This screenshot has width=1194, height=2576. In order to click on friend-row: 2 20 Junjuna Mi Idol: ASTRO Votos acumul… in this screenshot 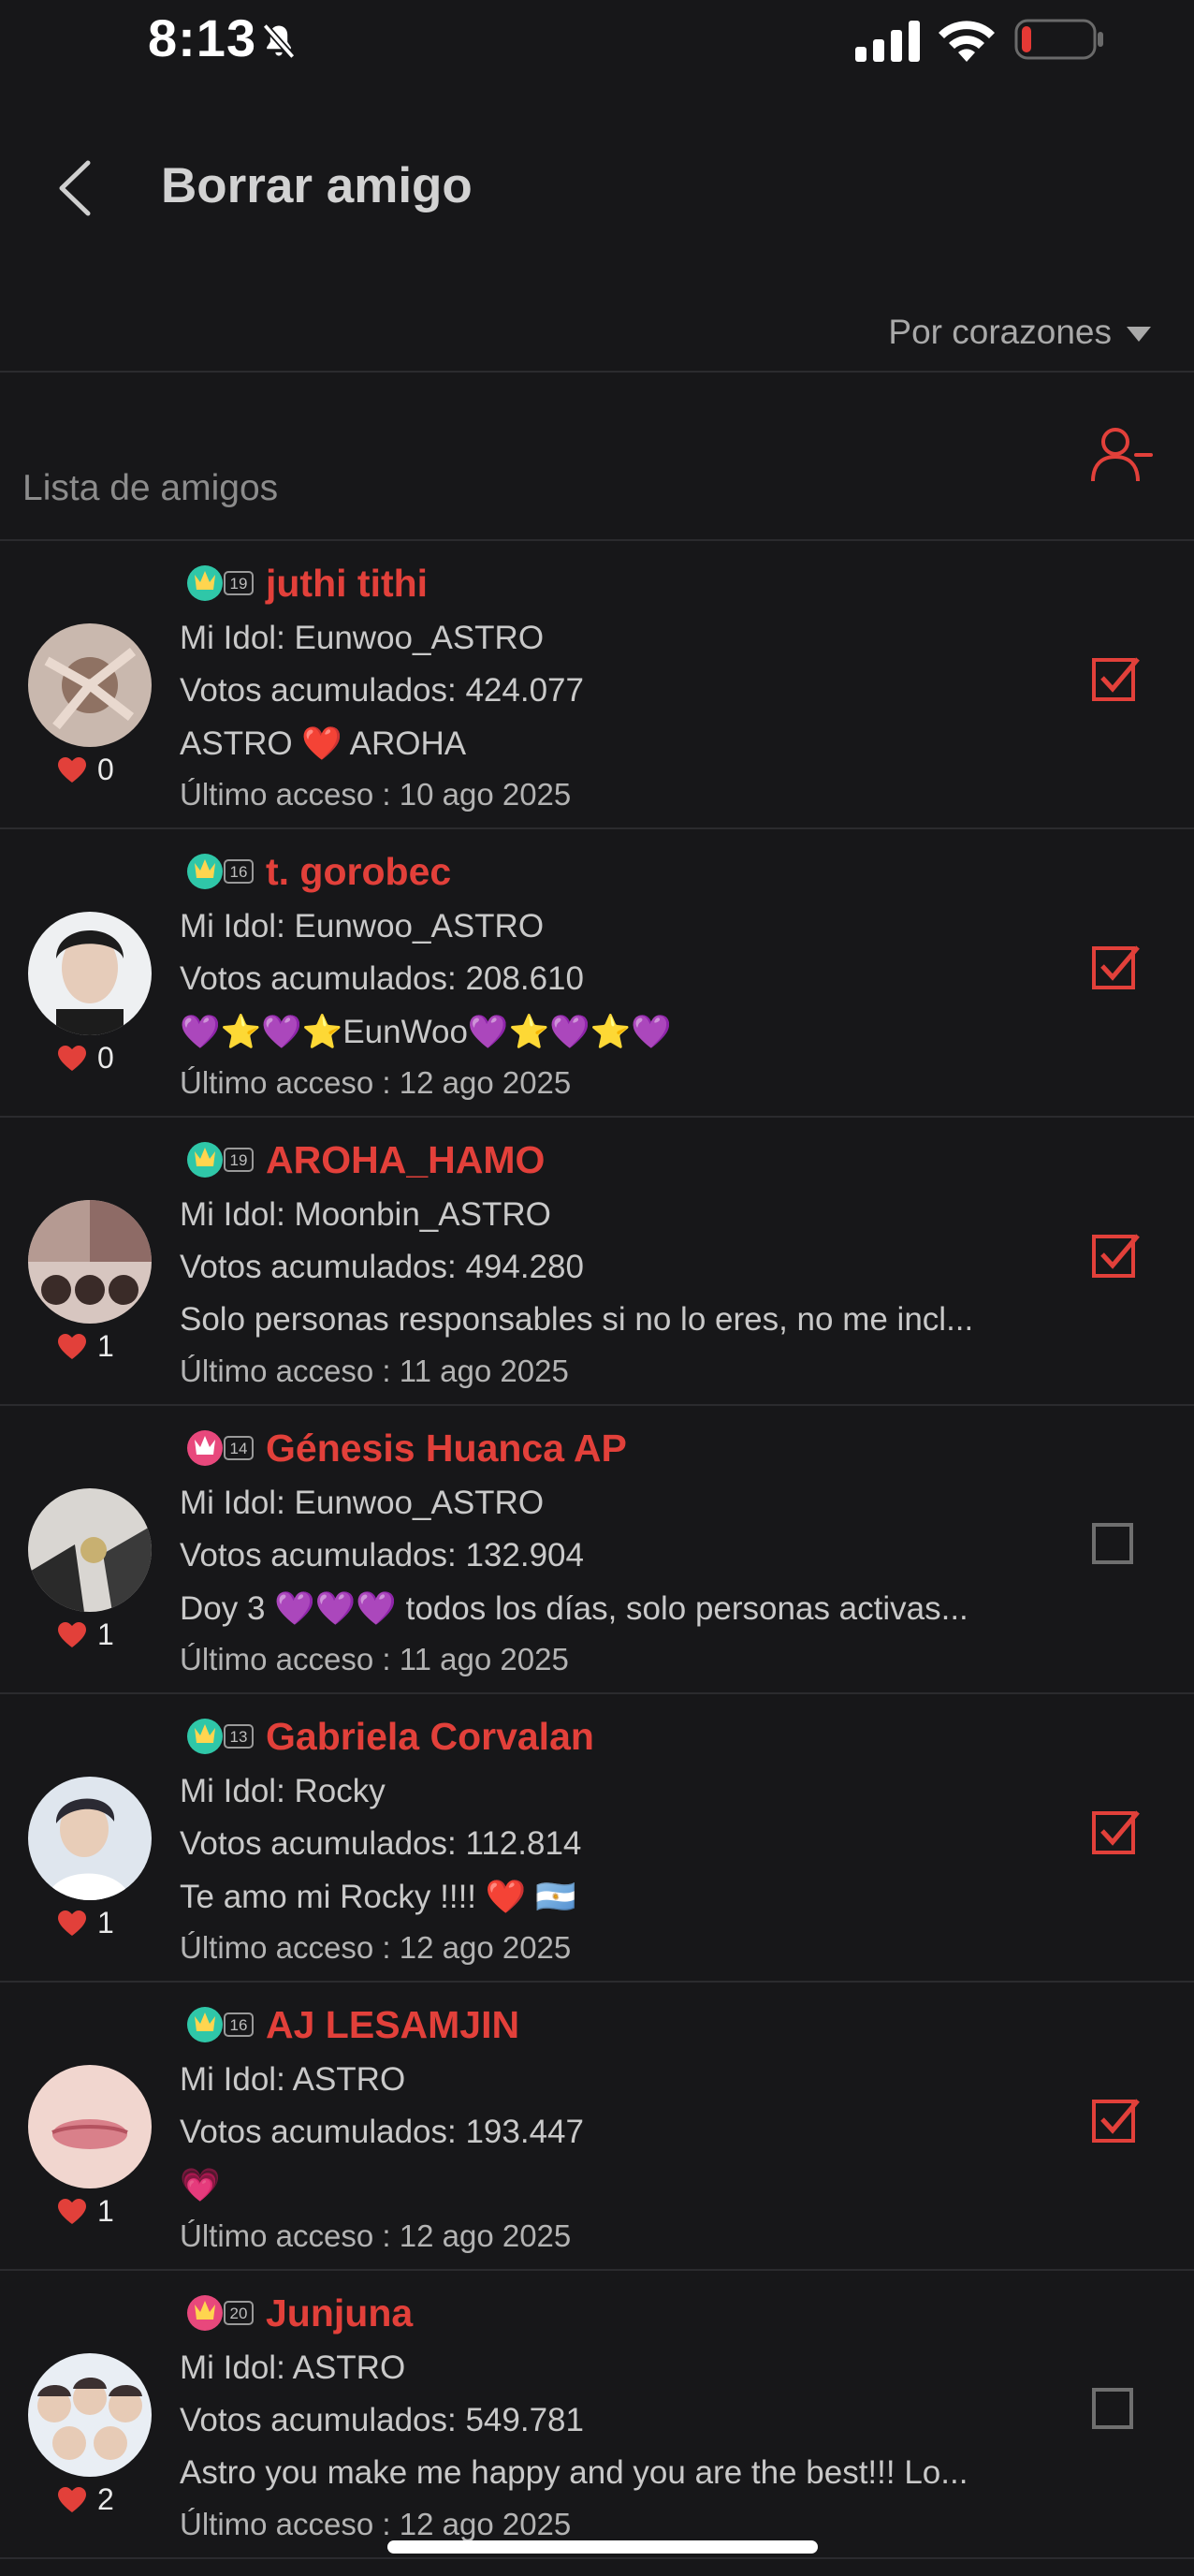, I will do `click(597, 2415)`.